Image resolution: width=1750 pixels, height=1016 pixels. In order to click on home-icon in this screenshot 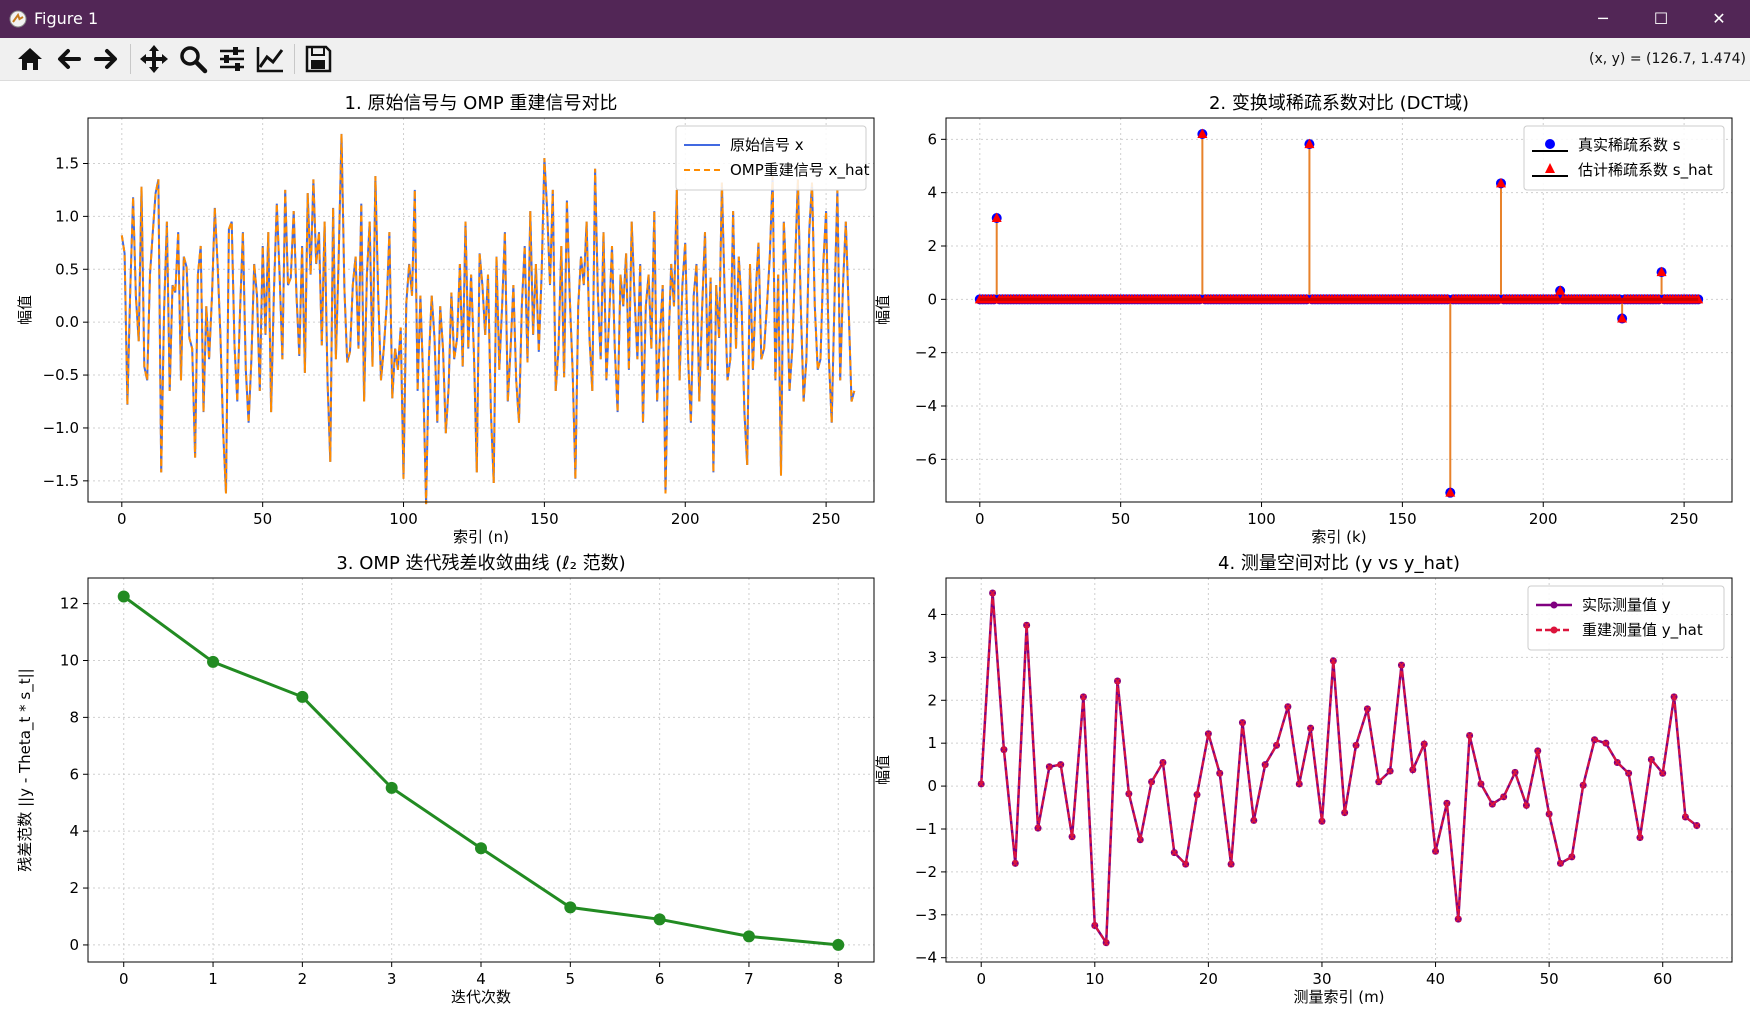, I will do `click(30, 59)`.